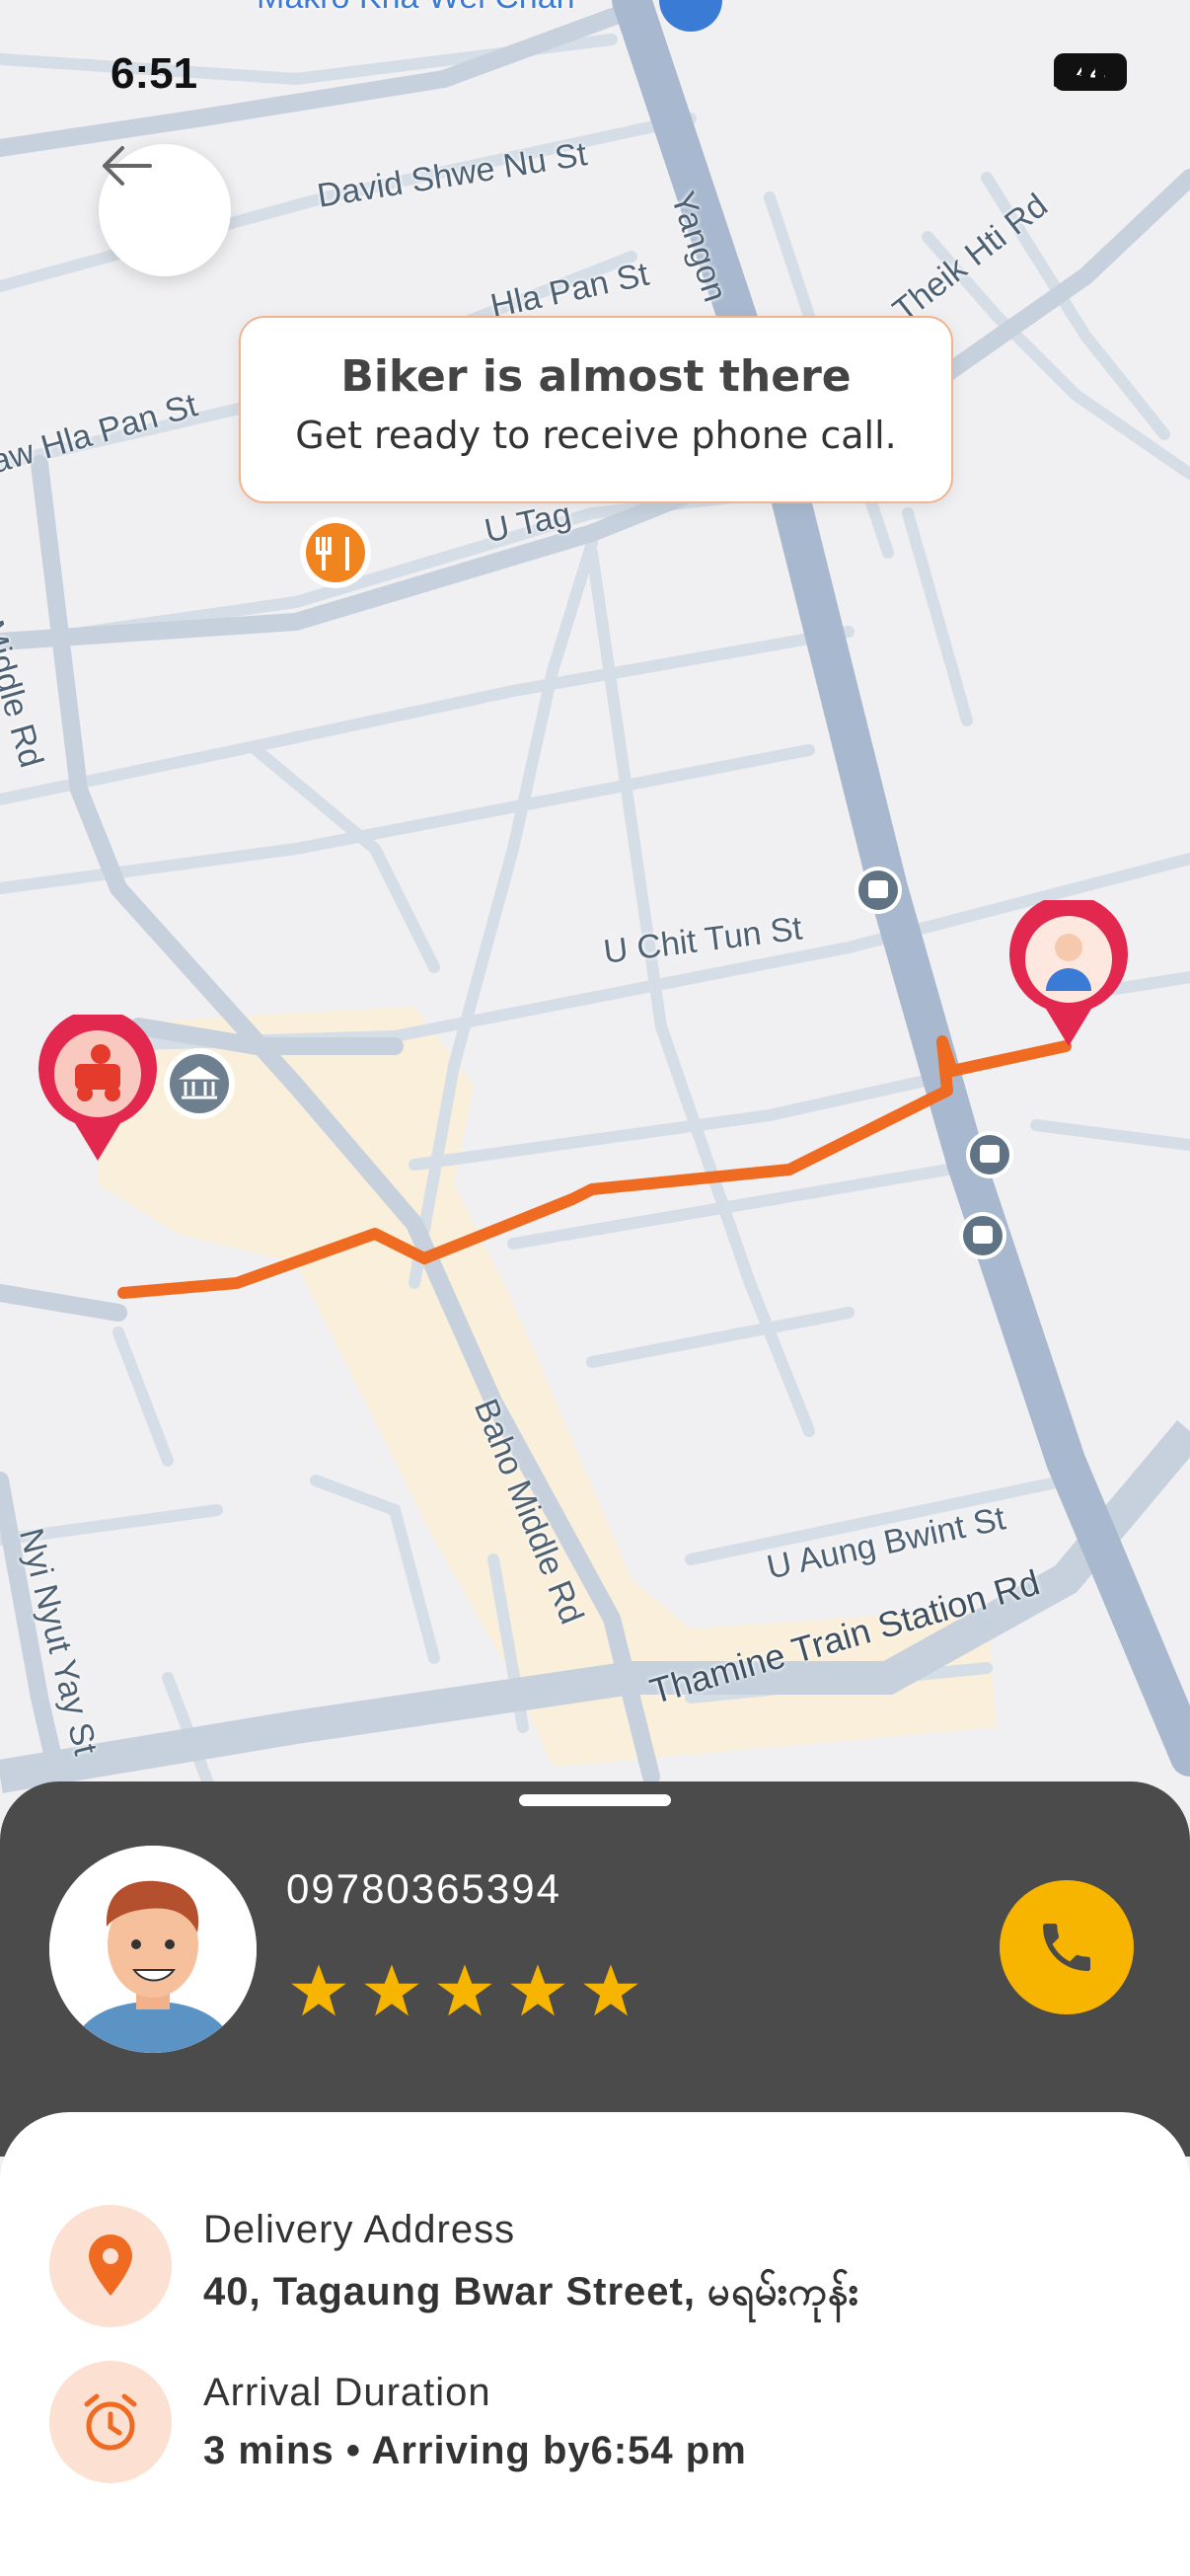  Describe the element at coordinates (199, 1083) in the screenshot. I see `bank-icon` at that location.